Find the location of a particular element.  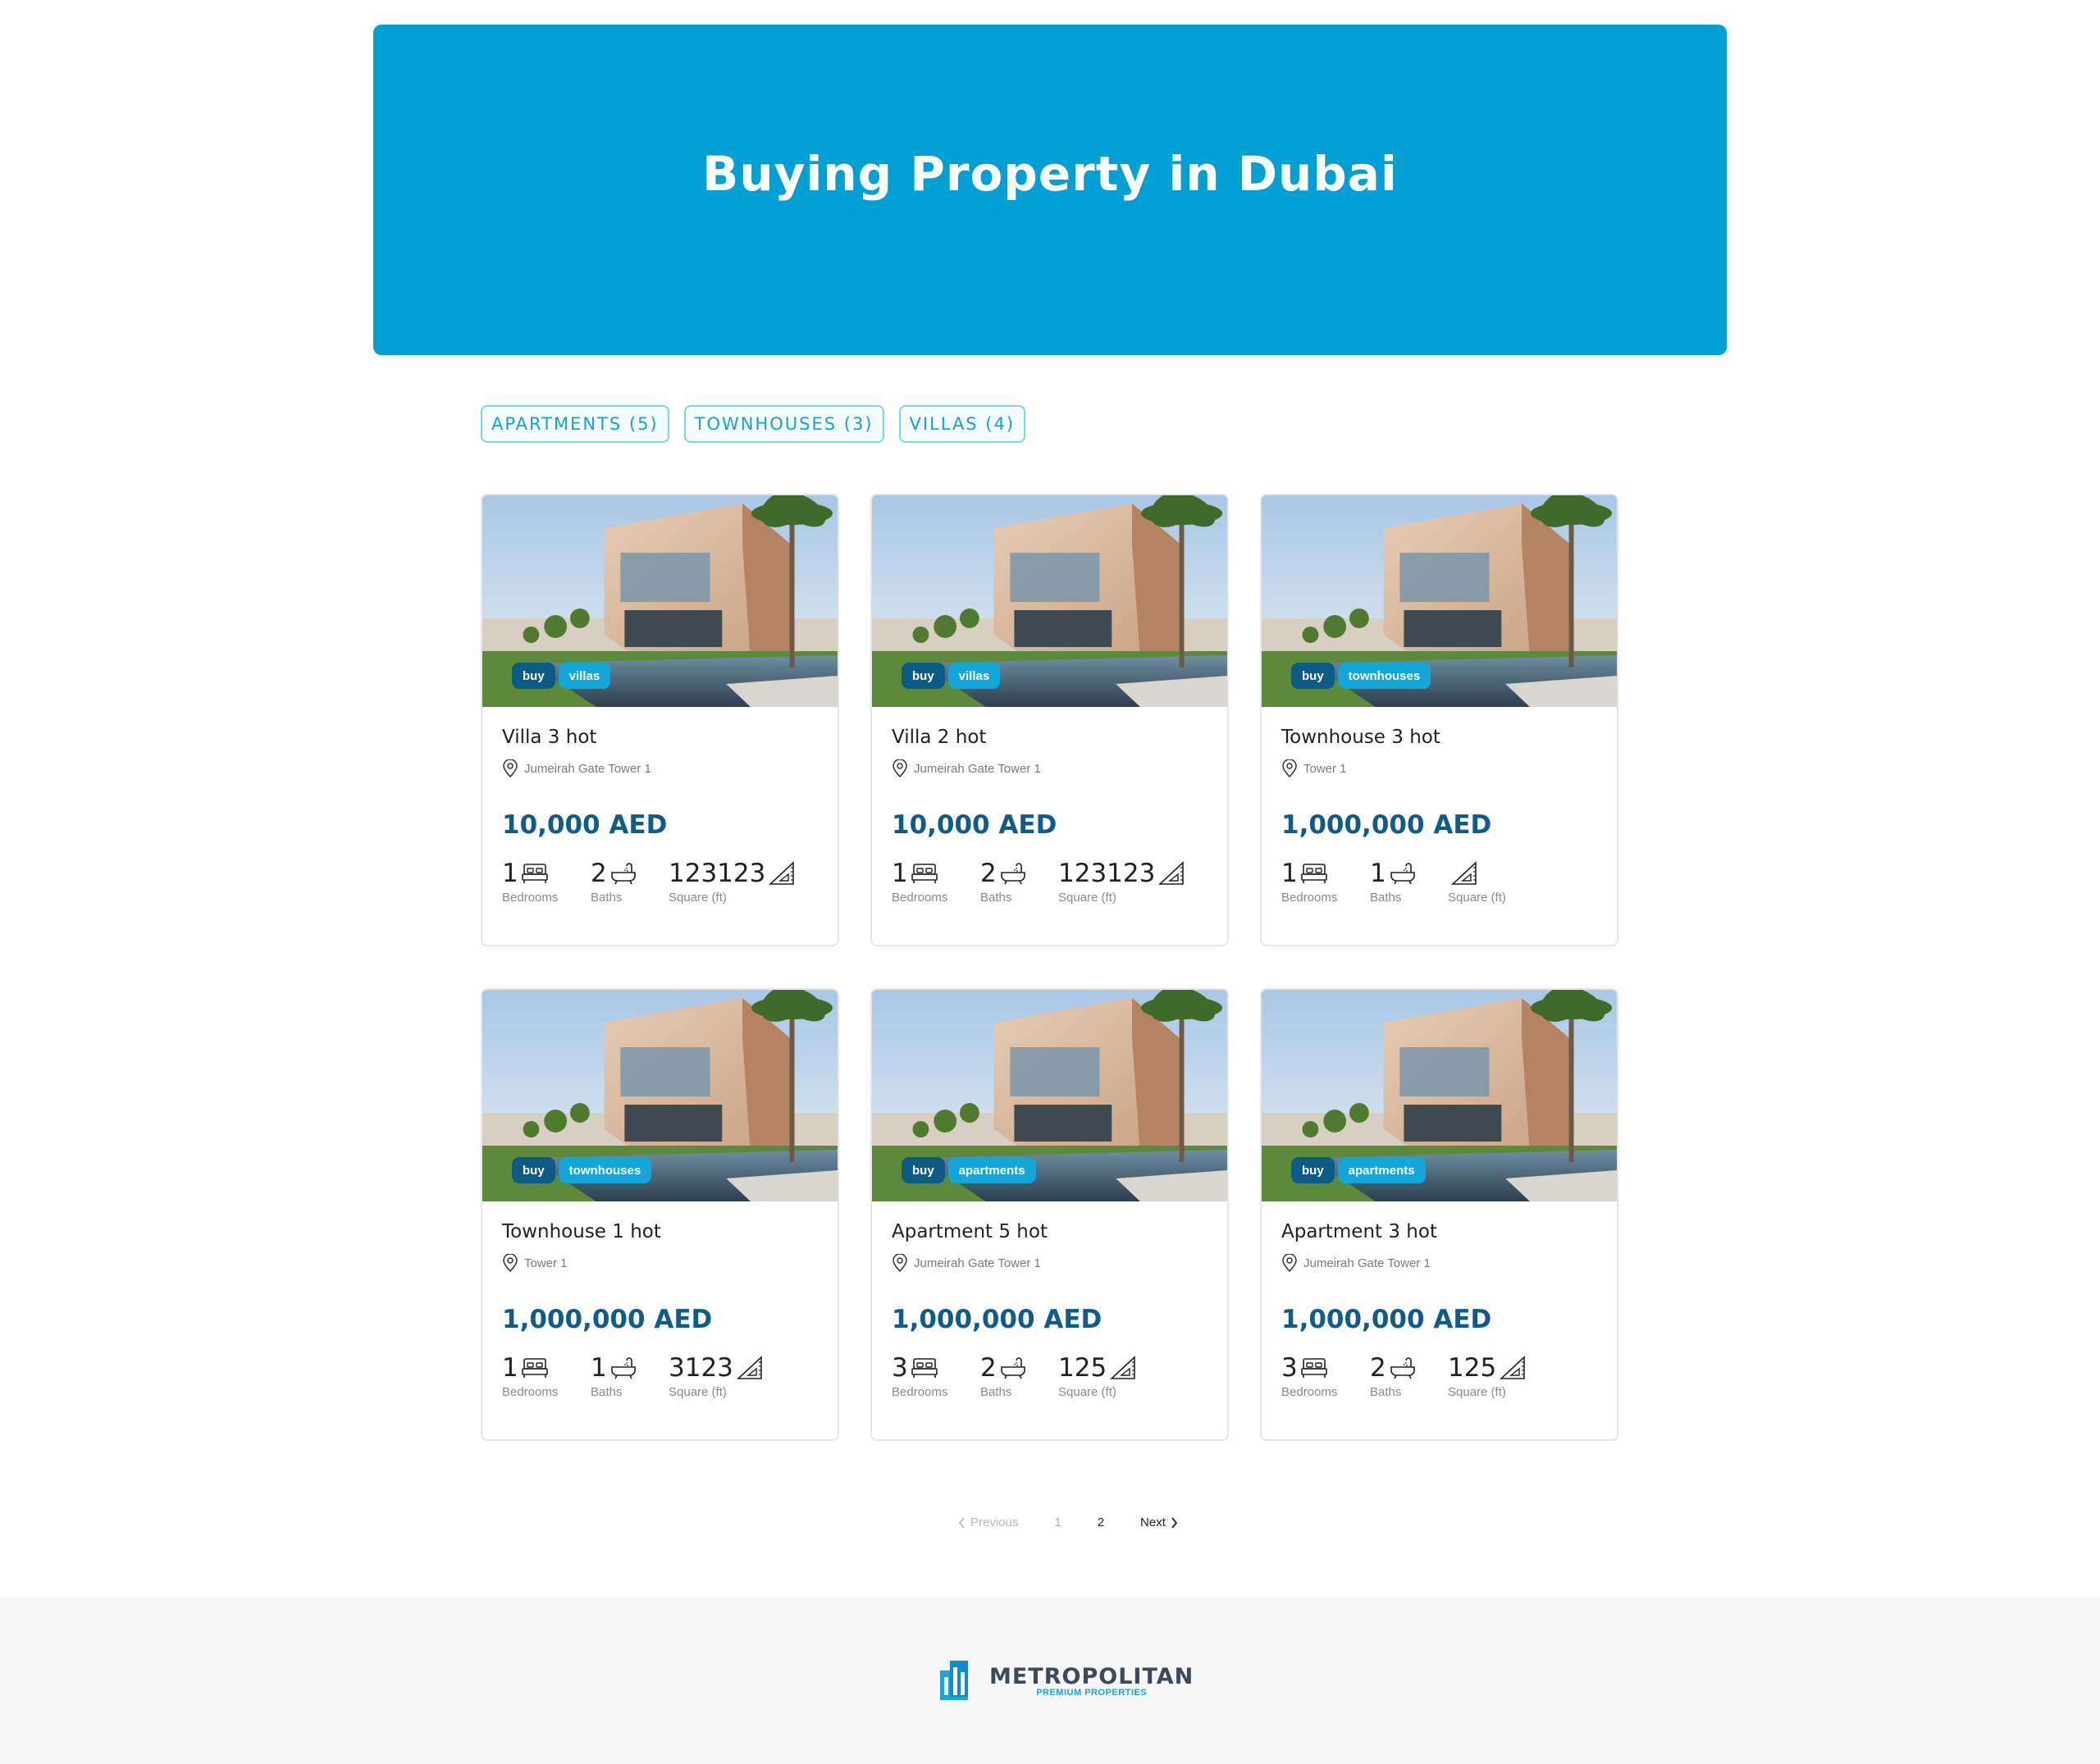

pagination: Previous 1 2 Next is located at coordinates (1068, 1523).